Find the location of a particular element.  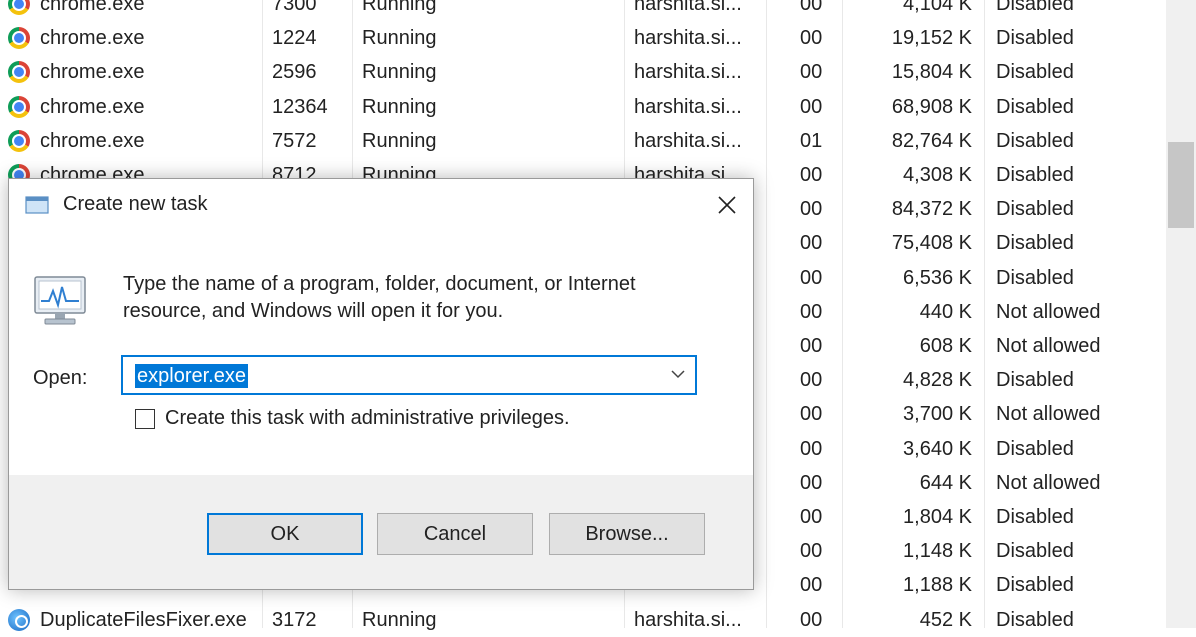

close-button is located at coordinates (727, 205).